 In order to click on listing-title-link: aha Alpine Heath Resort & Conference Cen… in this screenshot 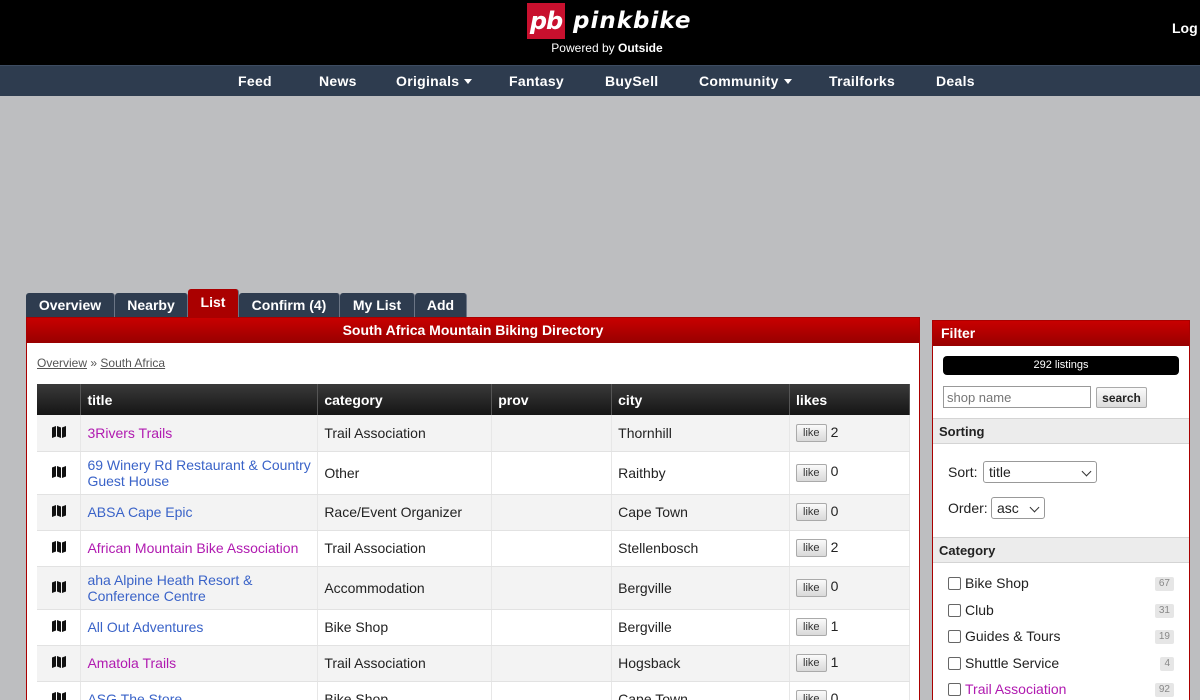, I will do `click(169, 588)`.